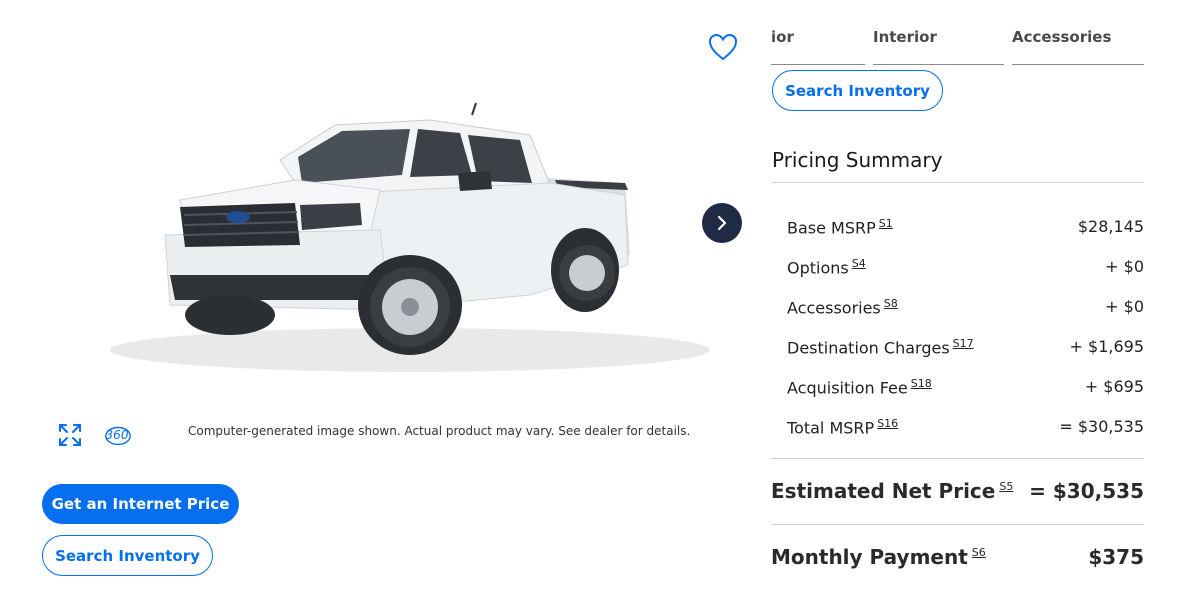 The width and height of the screenshot is (1203, 589). I want to click on tab-accessories: Accessories, so click(1078, 46).